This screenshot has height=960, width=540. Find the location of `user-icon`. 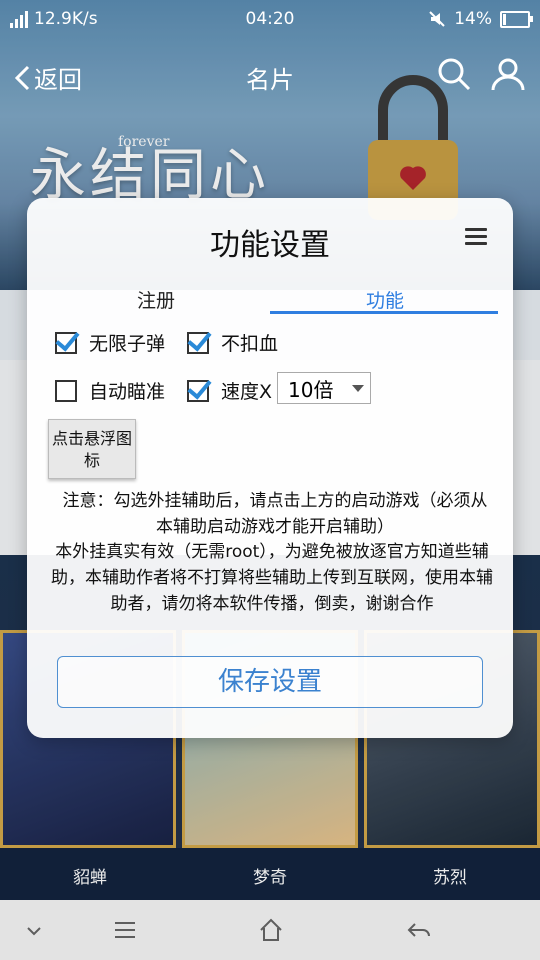

user-icon is located at coordinates (508, 74).